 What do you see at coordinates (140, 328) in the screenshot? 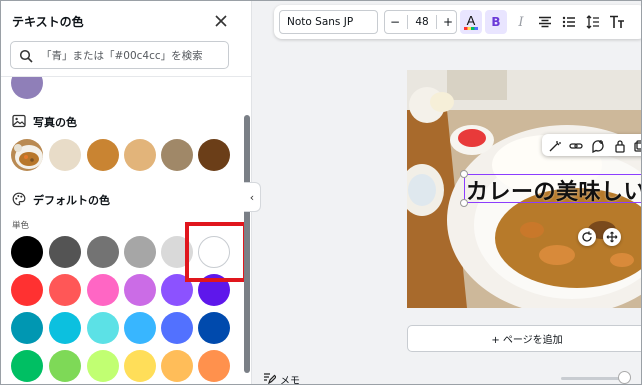
I see `color-swatch-sky-blue` at bounding box center [140, 328].